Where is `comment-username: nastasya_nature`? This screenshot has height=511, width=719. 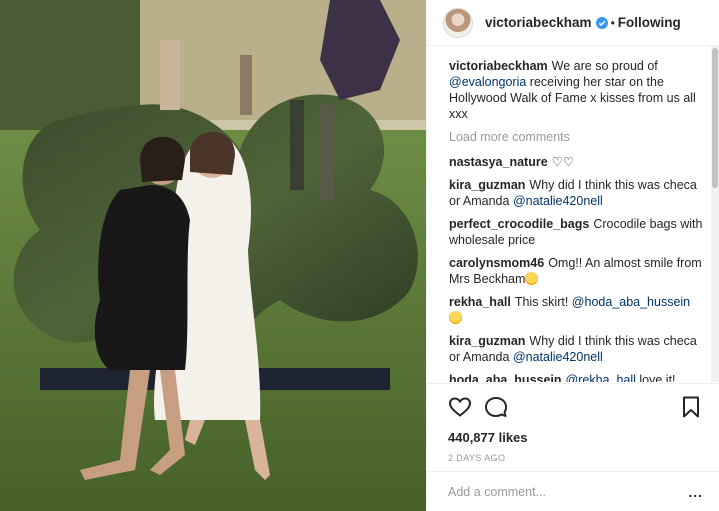 comment-username: nastasya_nature is located at coordinates (498, 162).